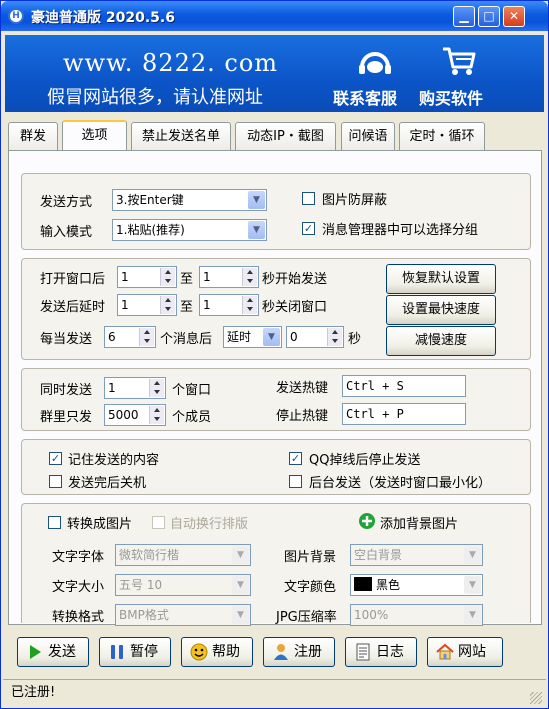 This screenshot has width=549, height=709. What do you see at coordinates (416, 585) in the screenshot?
I see `text-color-select: 黑色 ▼` at bounding box center [416, 585].